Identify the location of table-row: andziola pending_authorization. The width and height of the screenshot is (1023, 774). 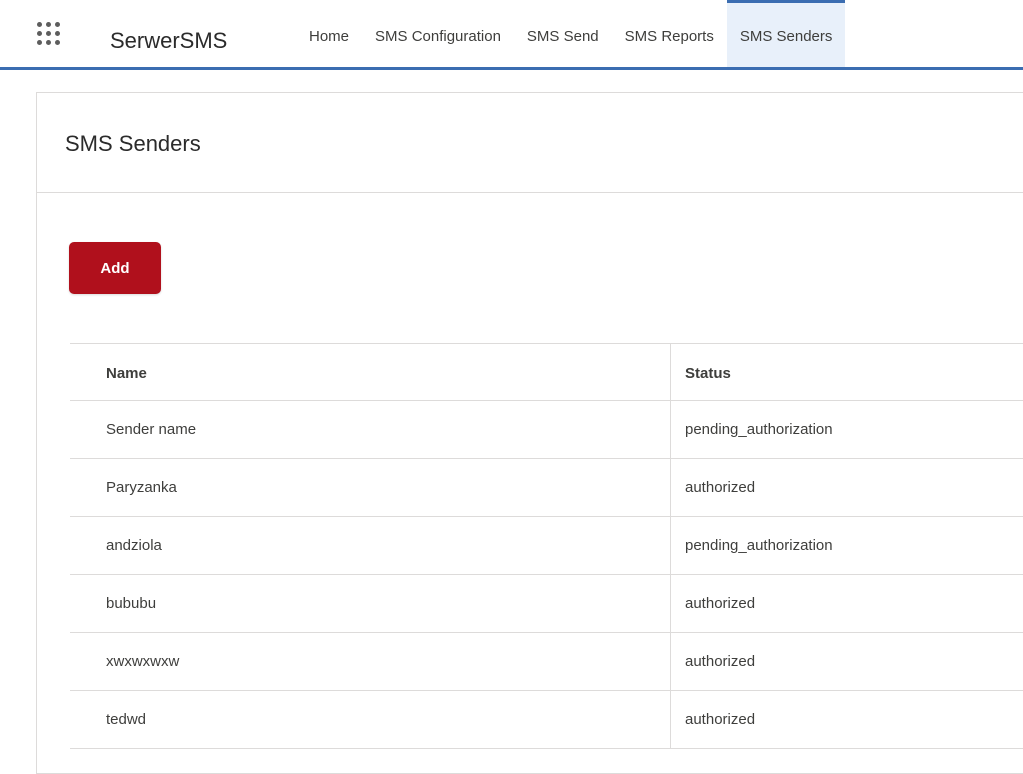
(546, 546).